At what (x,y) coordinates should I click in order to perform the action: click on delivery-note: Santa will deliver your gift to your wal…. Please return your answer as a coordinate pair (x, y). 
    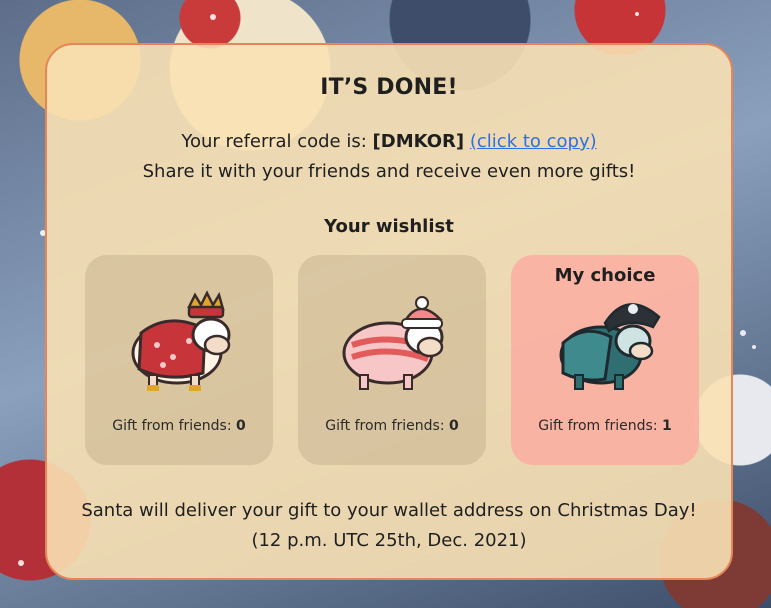
    Looking at the image, I should click on (389, 510).